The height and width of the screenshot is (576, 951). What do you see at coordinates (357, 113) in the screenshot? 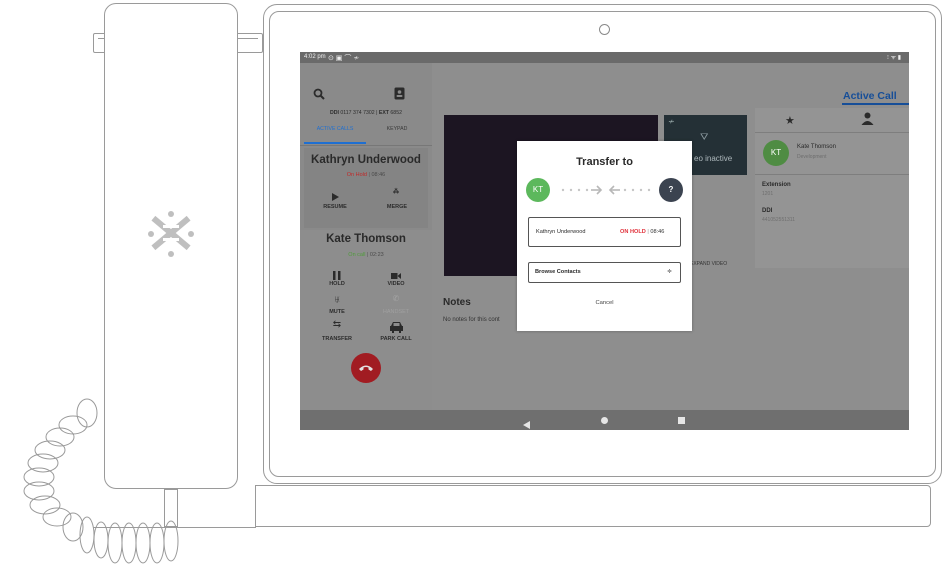
I see `ddi-number: 0117 374 7302` at bounding box center [357, 113].